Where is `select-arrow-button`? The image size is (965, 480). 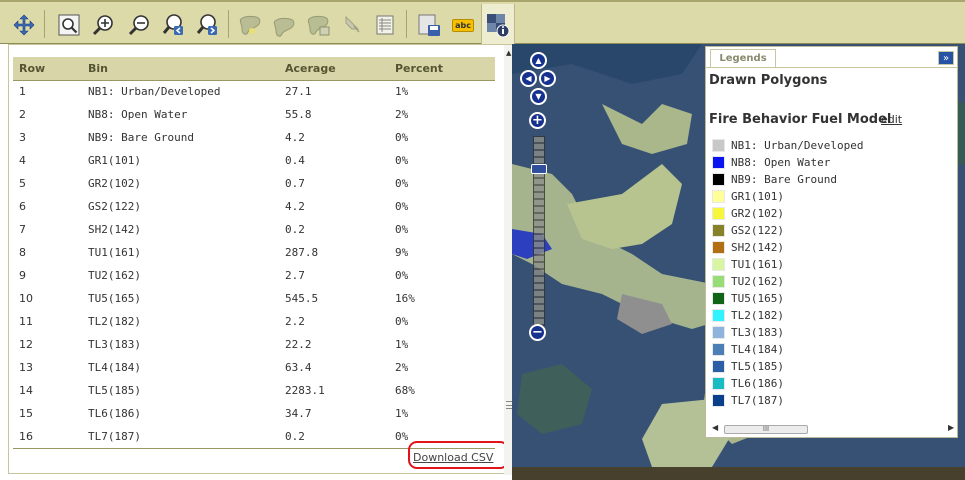 select-arrow-button is located at coordinates (352, 25).